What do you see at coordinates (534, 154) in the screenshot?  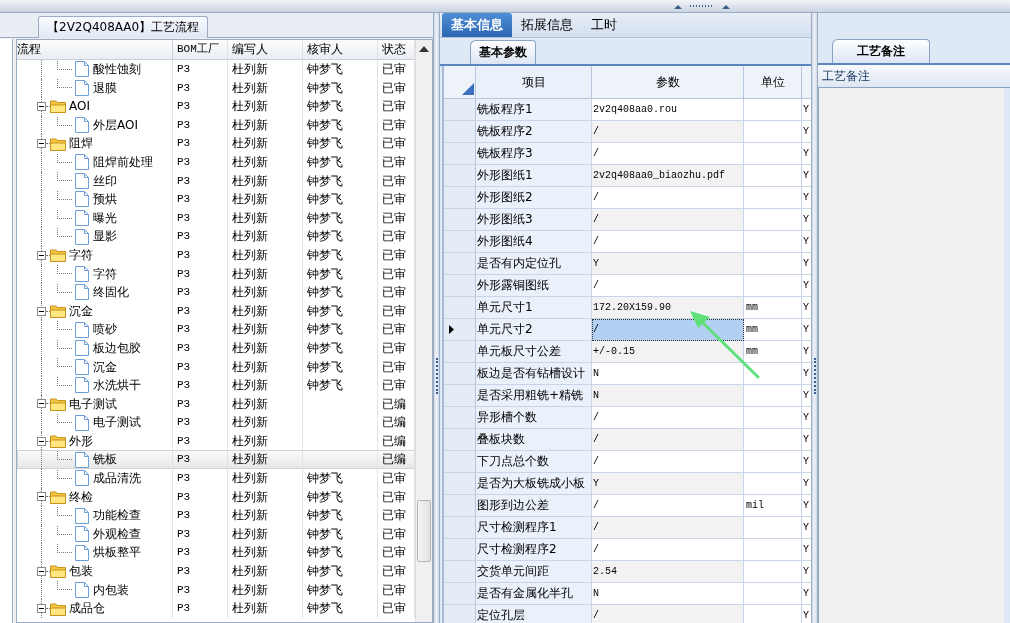 I see `table-cell: 铣板程序3` at bounding box center [534, 154].